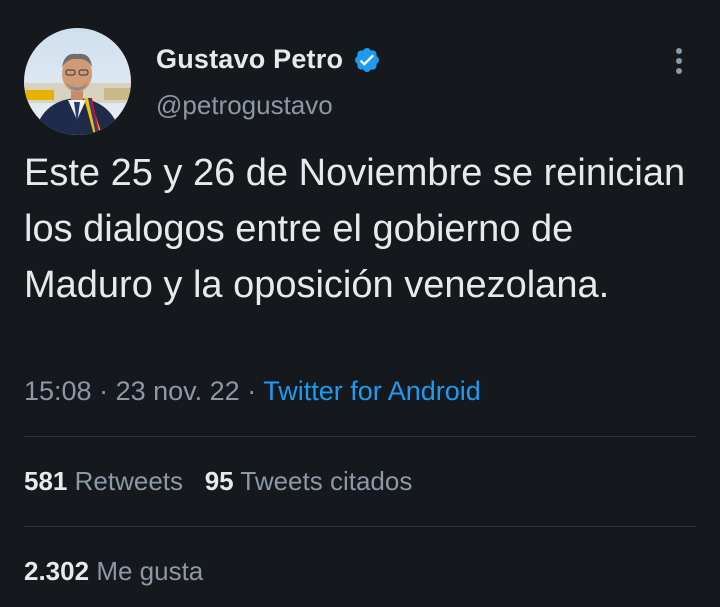 This screenshot has height=607, width=720. I want to click on quotes-count: 95, so click(219, 481).